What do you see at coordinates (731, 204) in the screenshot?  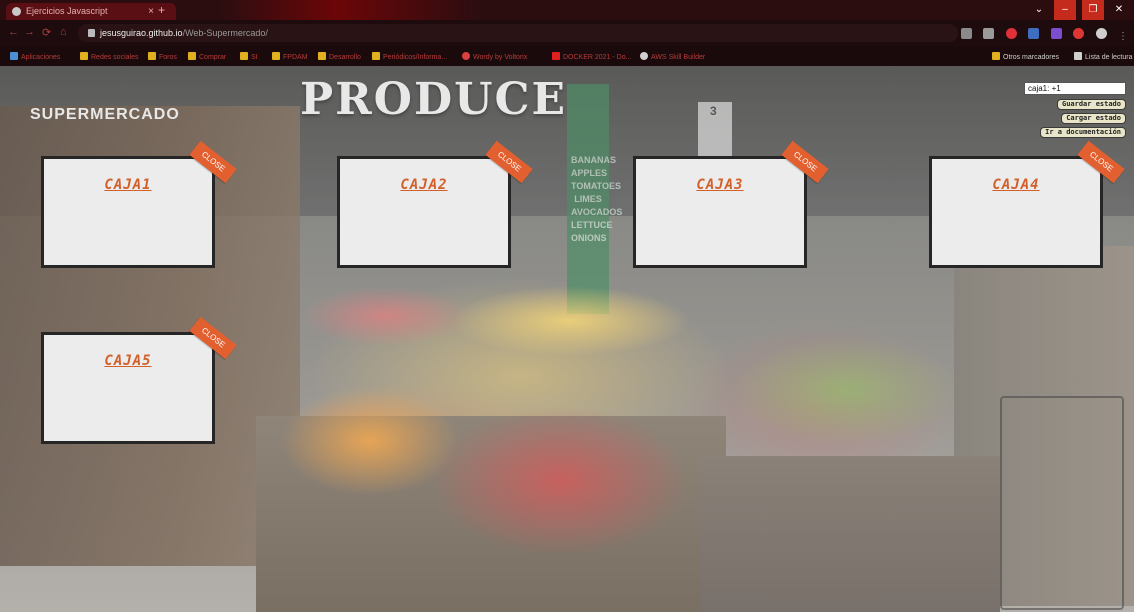 I see `box-caja3: CAJA3 CLOSE` at bounding box center [731, 204].